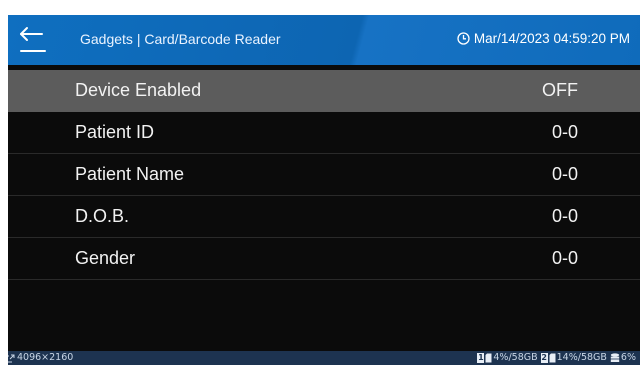  I want to click on resolution-text: 4096×2160, so click(45, 357).